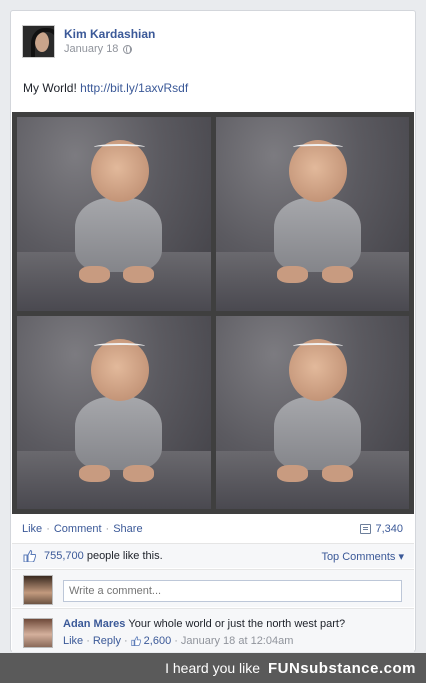  What do you see at coordinates (362, 556) in the screenshot?
I see `top-comments-dropdown: Top Comments ▾` at bounding box center [362, 556].